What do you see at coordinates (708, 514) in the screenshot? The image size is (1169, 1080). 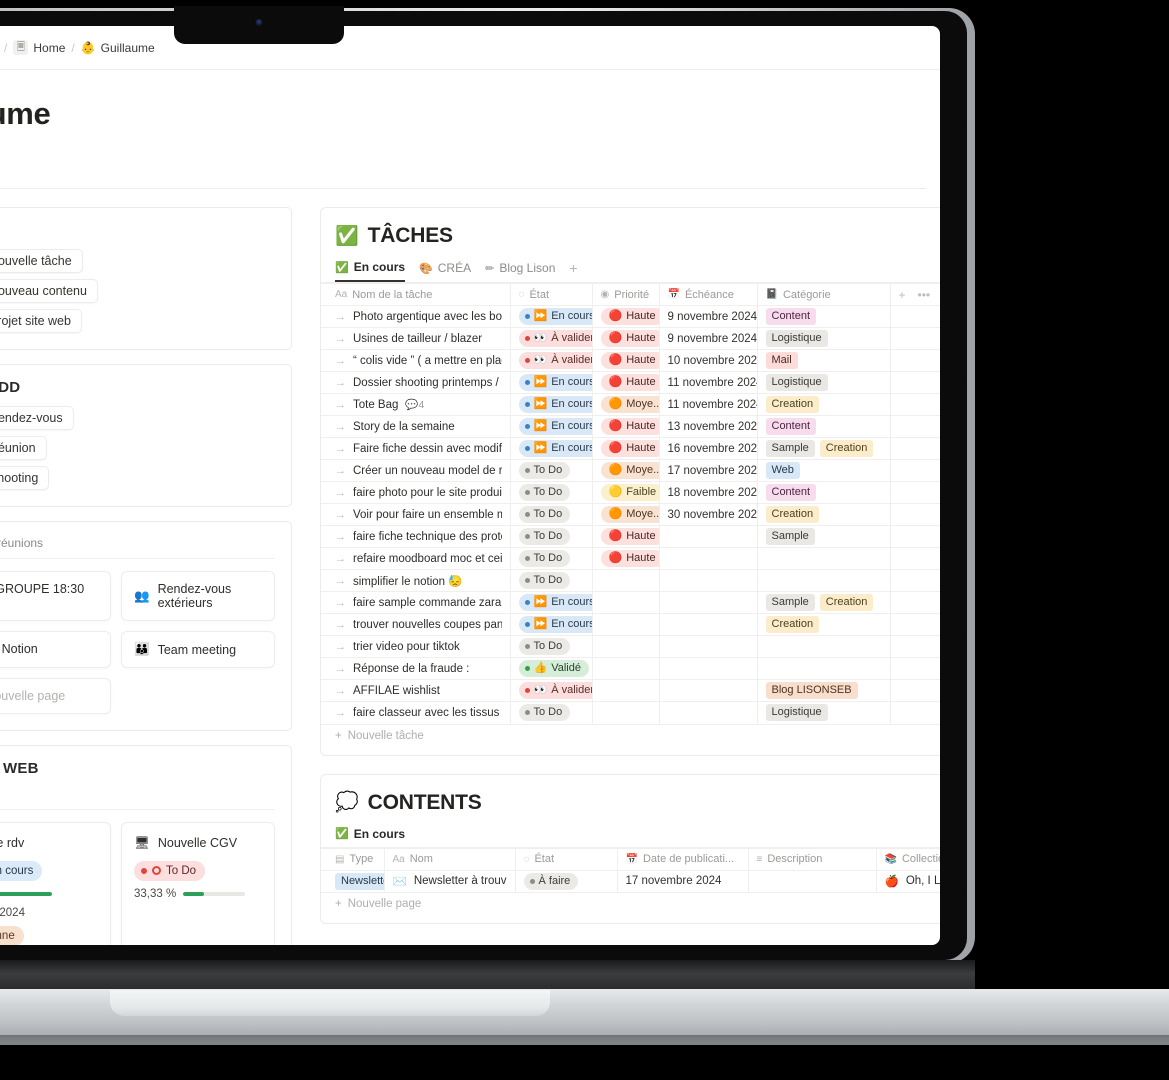 I see `cell-echeance: 30 novembre 2024` at bounding box center [708, 514].